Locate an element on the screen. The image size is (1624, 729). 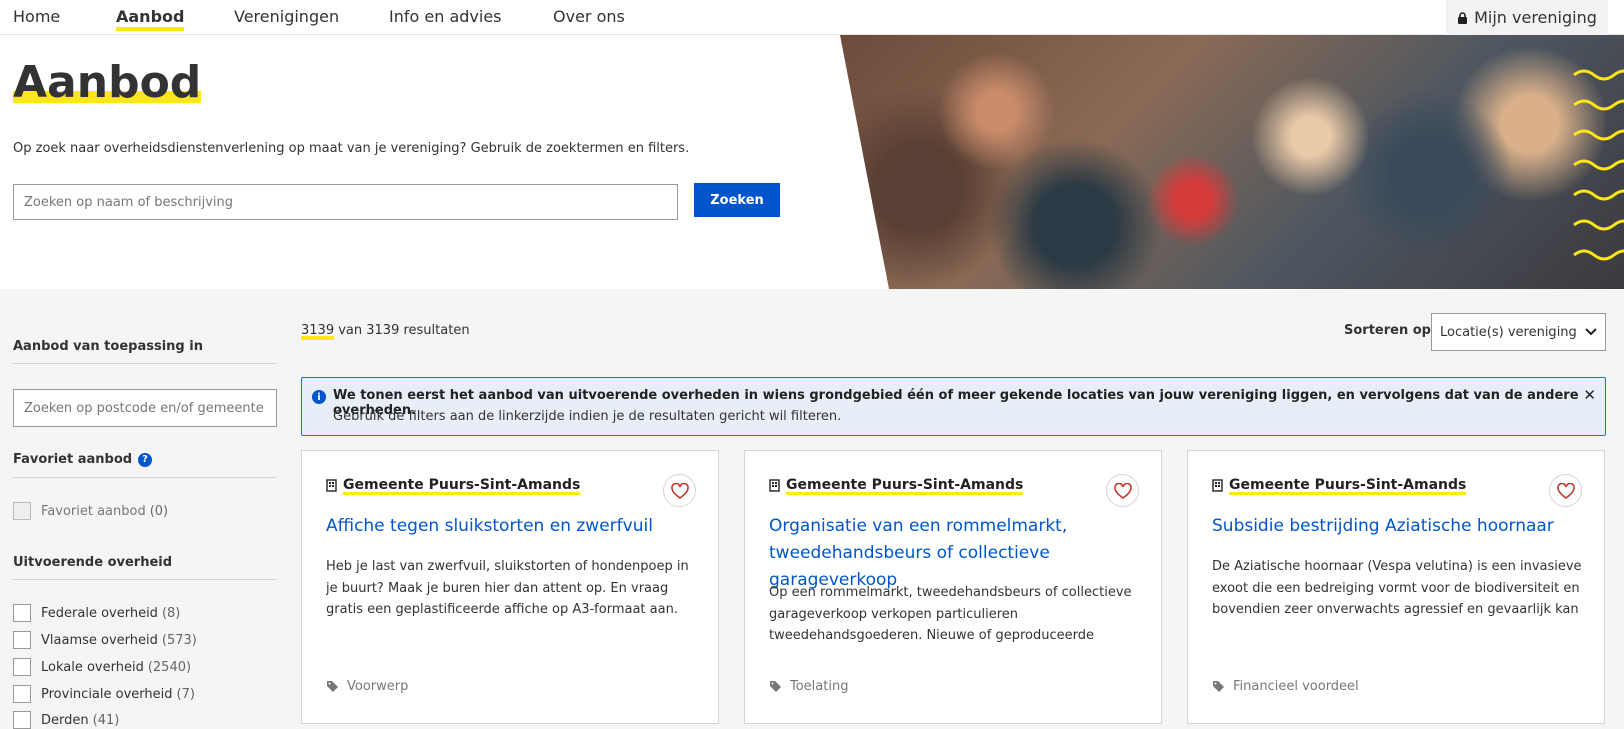
filter-count: (8) is located at coordinates (171, 613).